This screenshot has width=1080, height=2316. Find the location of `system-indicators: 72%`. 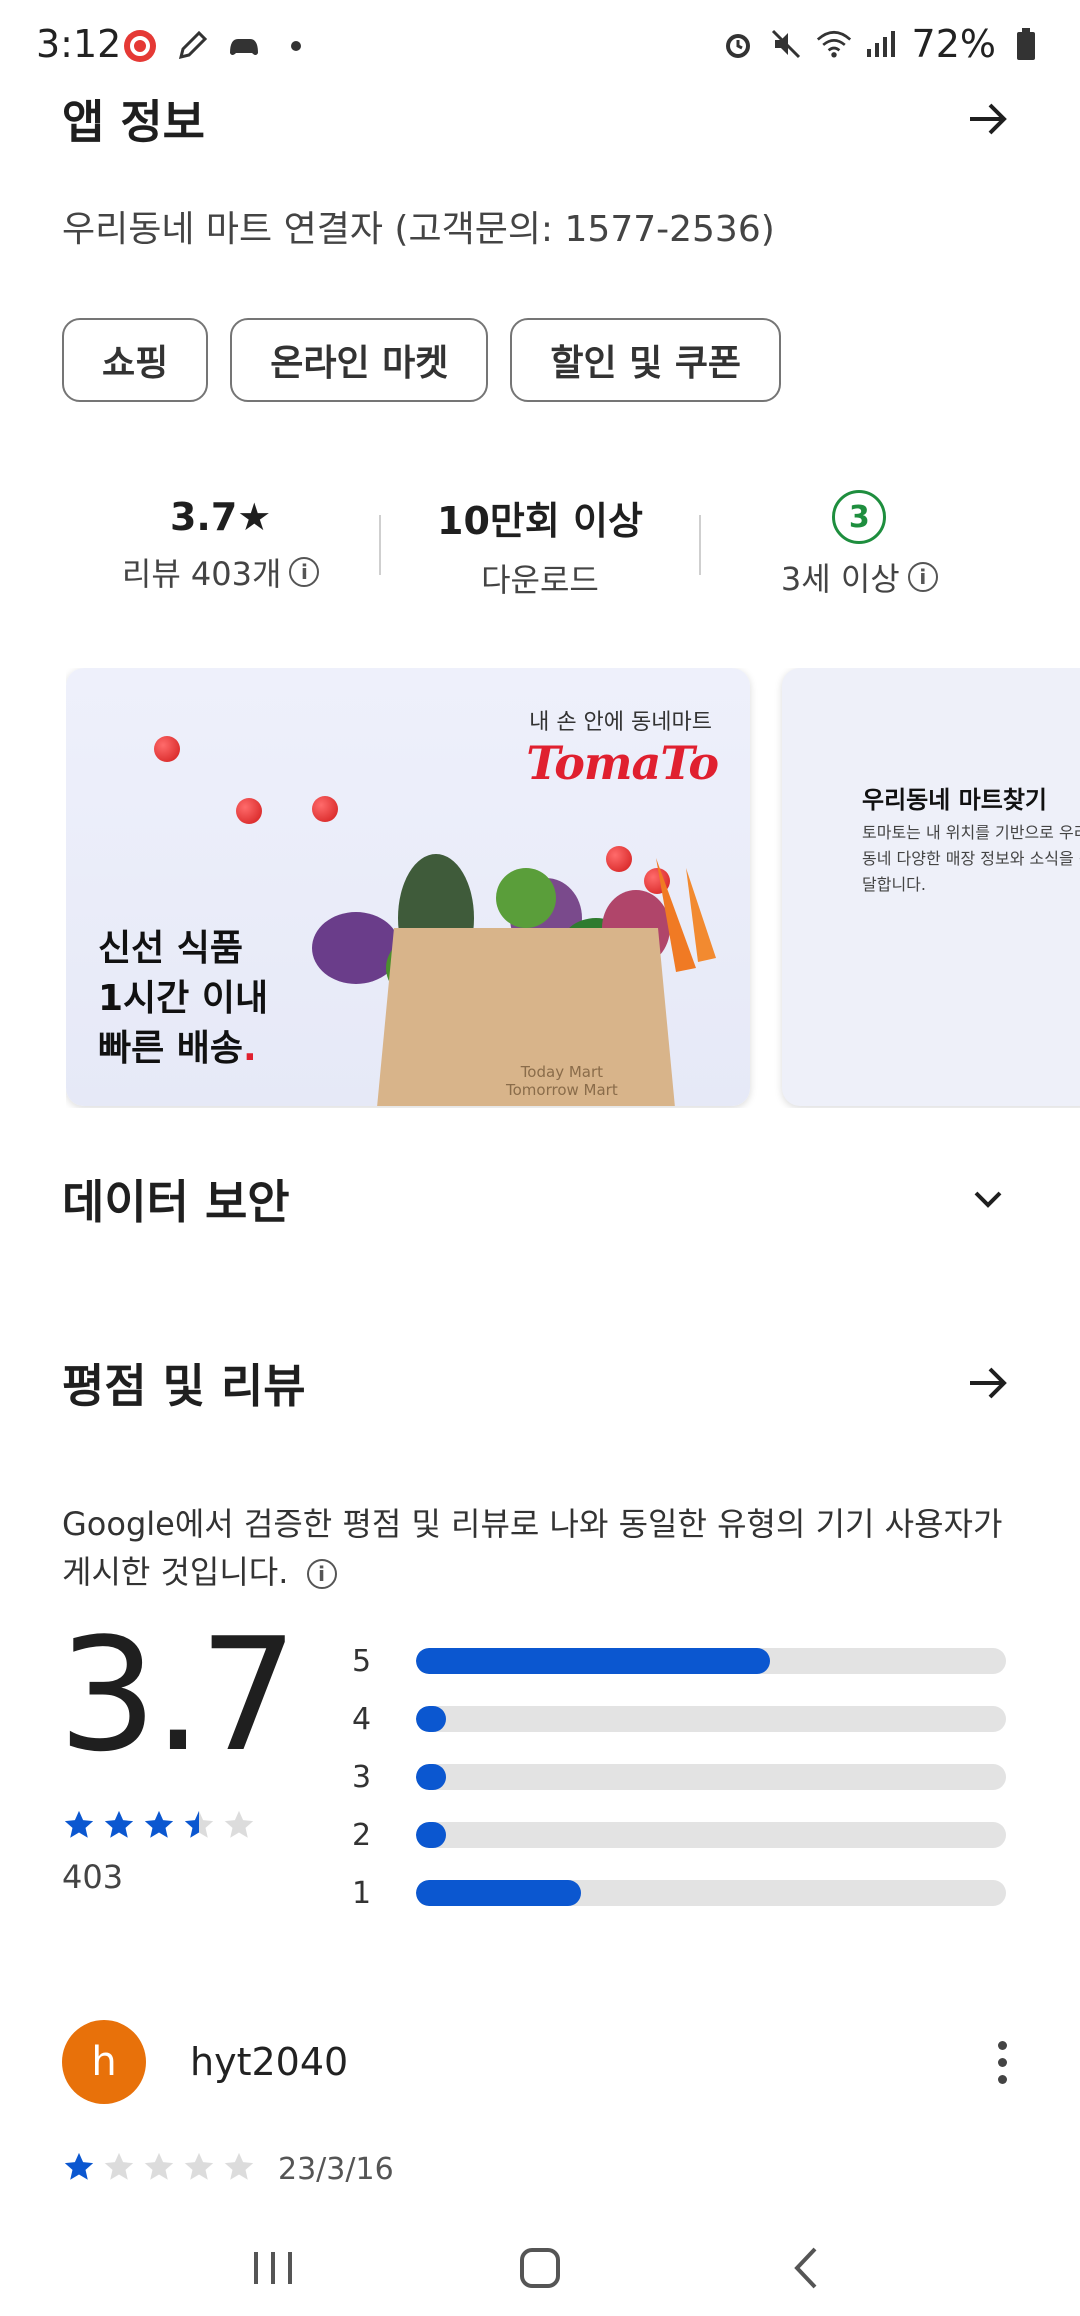

system-indicators: 72% is located at coordinates (882, 44).